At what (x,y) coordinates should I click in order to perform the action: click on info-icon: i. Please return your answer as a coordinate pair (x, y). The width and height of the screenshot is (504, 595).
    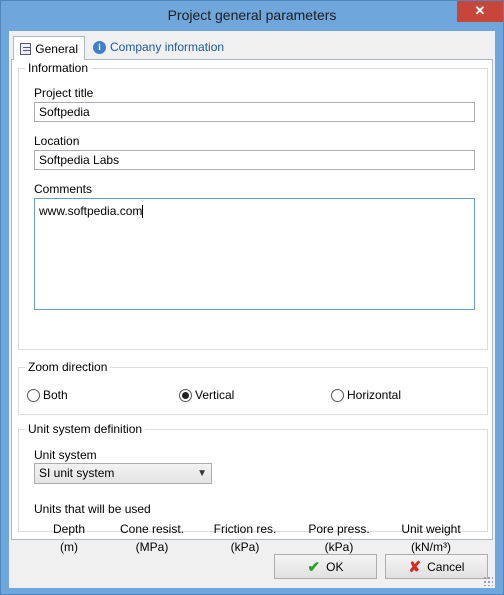
    Looking at the image, I should click on (99, 47).